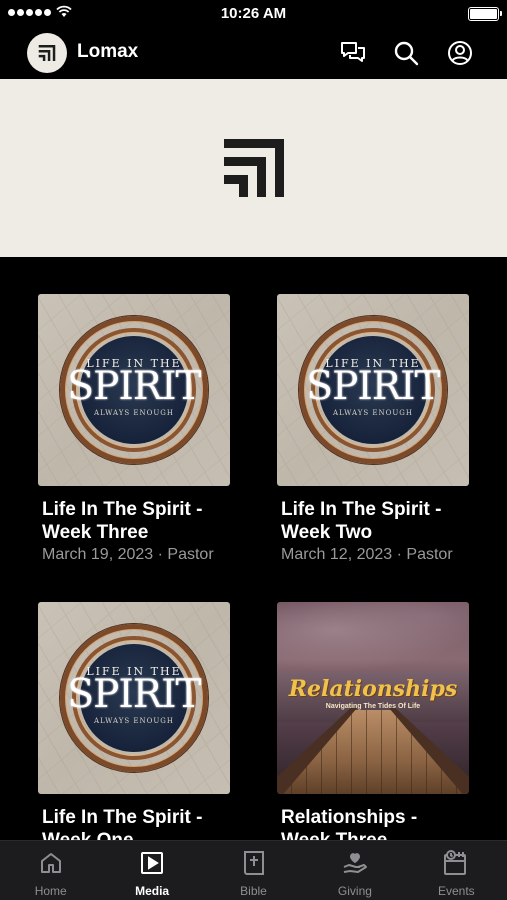 Image resolution: width=507 pixels, height=900 pixels. What do you see at coordinates (367, 554) in the screenshot?
I see `media-meta: March 12, 2023 · Pastor` at bounding box center [367, 554].